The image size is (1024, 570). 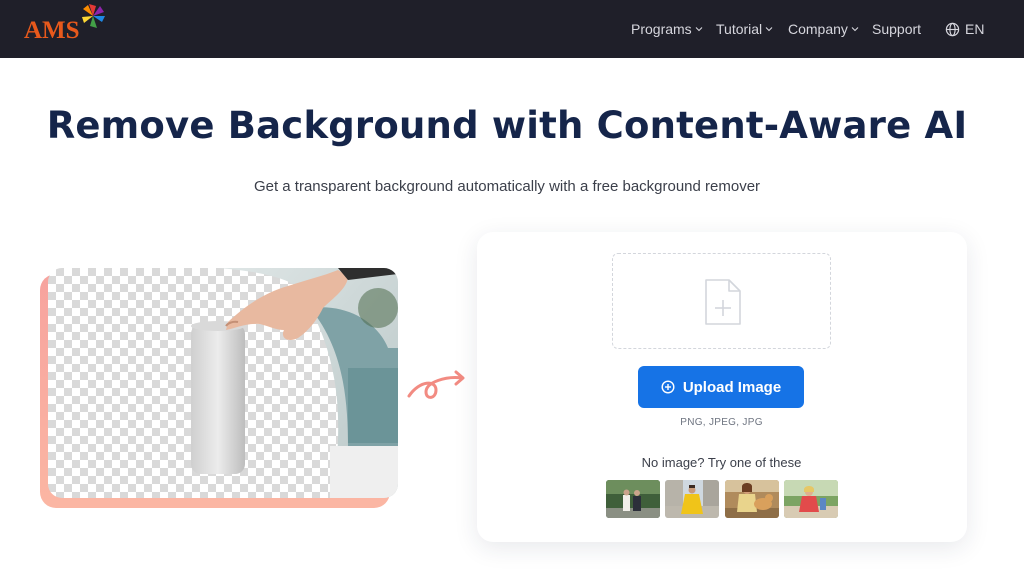 I want to click on logo-text: AMS, so click(x=52, y=30).